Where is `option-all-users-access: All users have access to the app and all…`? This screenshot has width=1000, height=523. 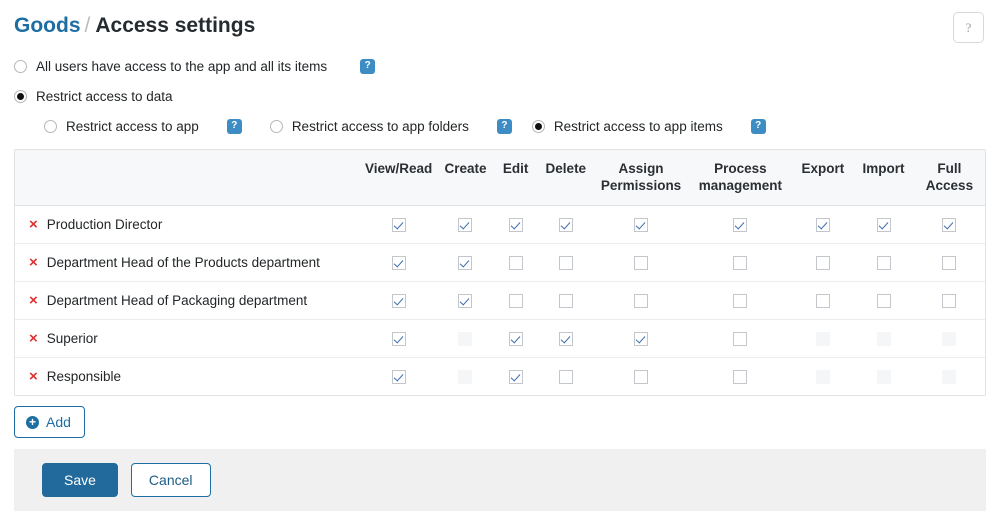
option-all-users-access: All users have access to the app and all… is located at coordinates (500, 66).